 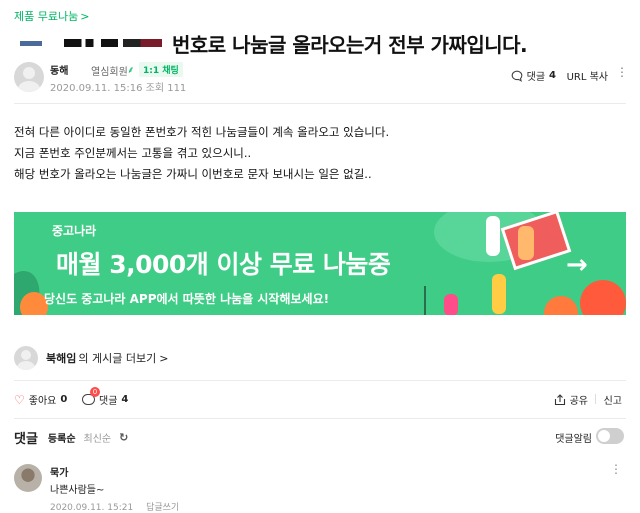 I want to click on banner-brand: 중고나라, so click(x=74, y=231).